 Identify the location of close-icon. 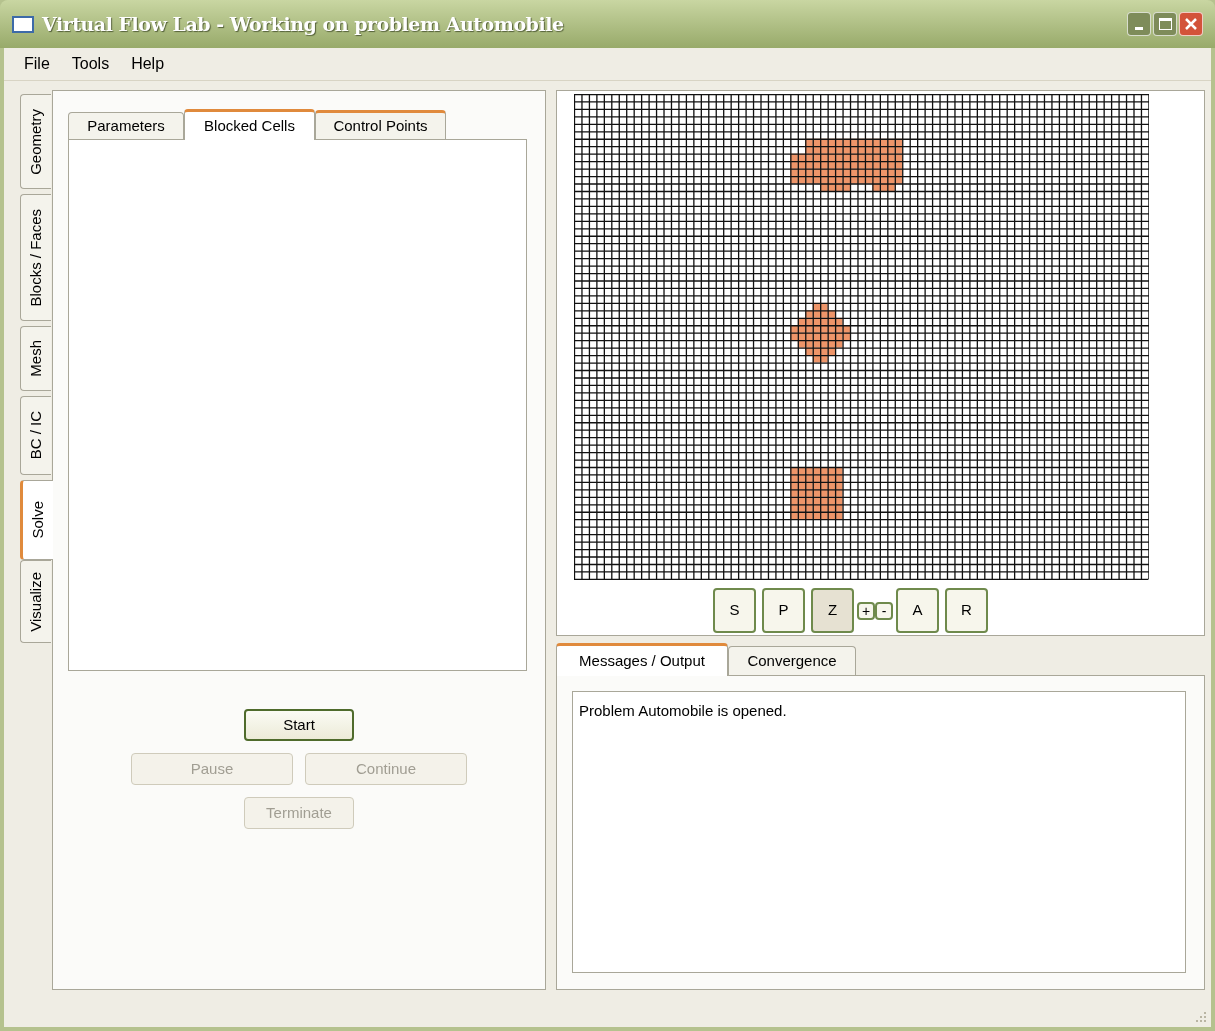
(1191, 24).